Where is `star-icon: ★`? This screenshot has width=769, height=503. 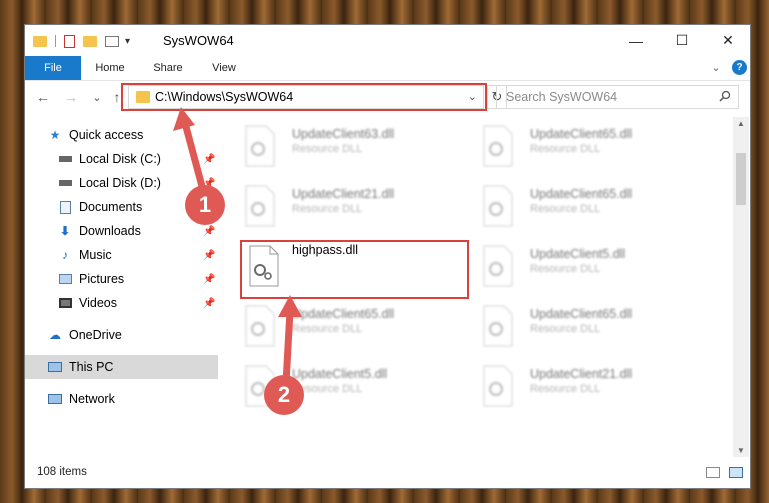 star-icon: ★ is located at coordinates (55, 135).